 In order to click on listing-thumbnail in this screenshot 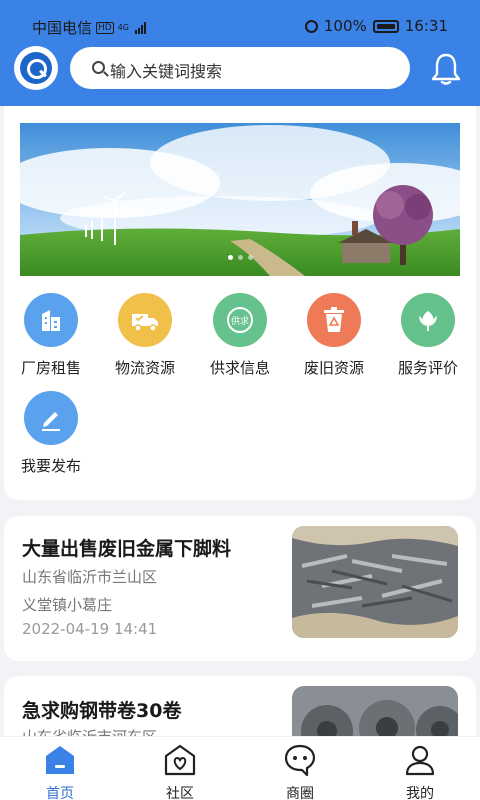, I will do `click(375, 582)`.